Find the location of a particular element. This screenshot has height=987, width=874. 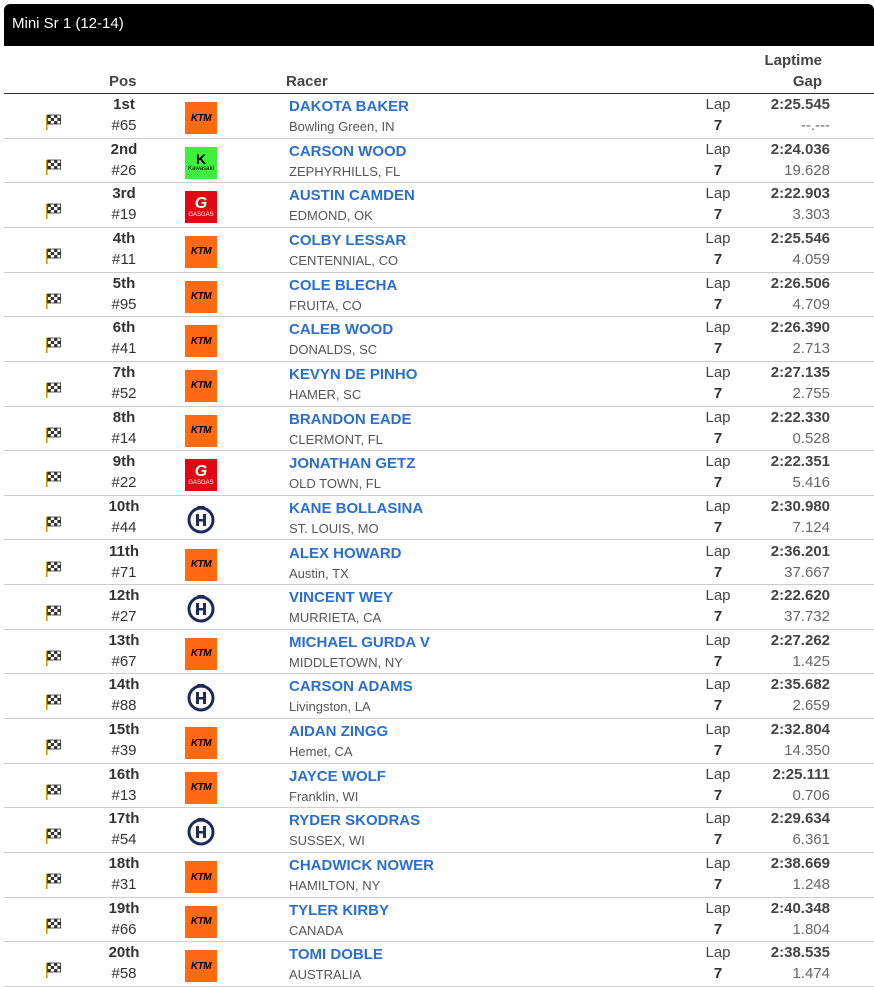

gap: 2.713 is located at coordinates (811, 349).